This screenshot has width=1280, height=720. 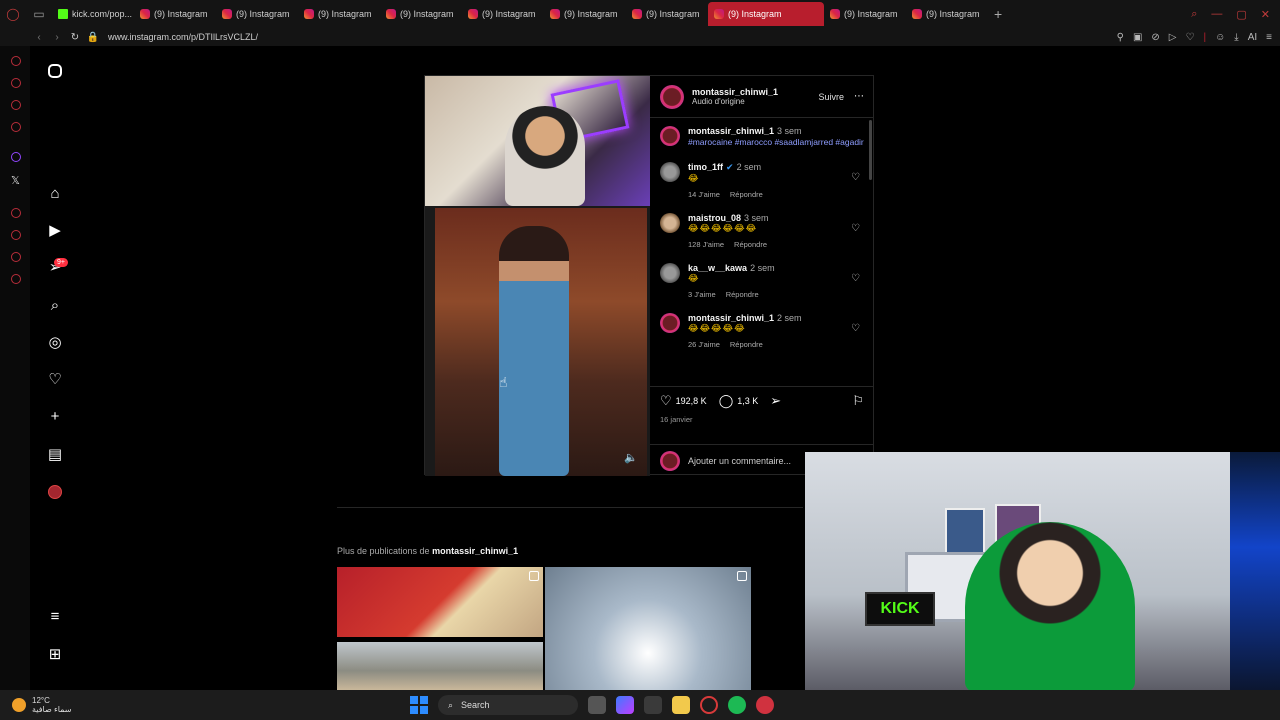 I want to click on player-icon: ▷, so click(x=1173, y=37).